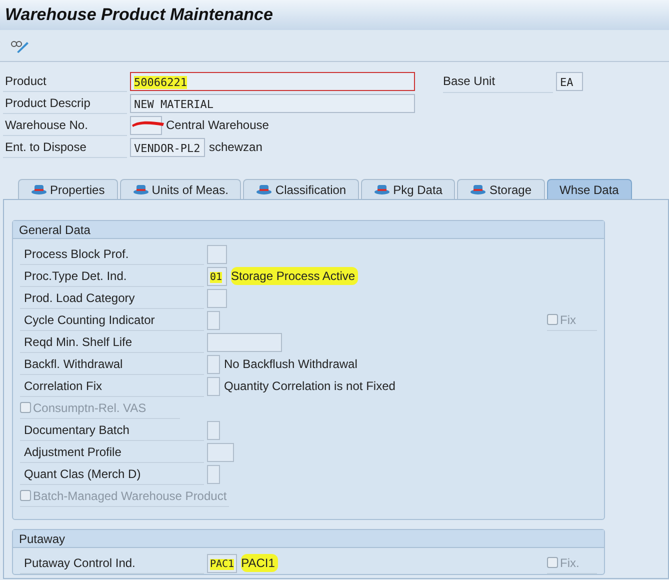  Describe the element at coordinates (294, 276) in the screenshot. I see `field-description: Storage Process Active` at that location.